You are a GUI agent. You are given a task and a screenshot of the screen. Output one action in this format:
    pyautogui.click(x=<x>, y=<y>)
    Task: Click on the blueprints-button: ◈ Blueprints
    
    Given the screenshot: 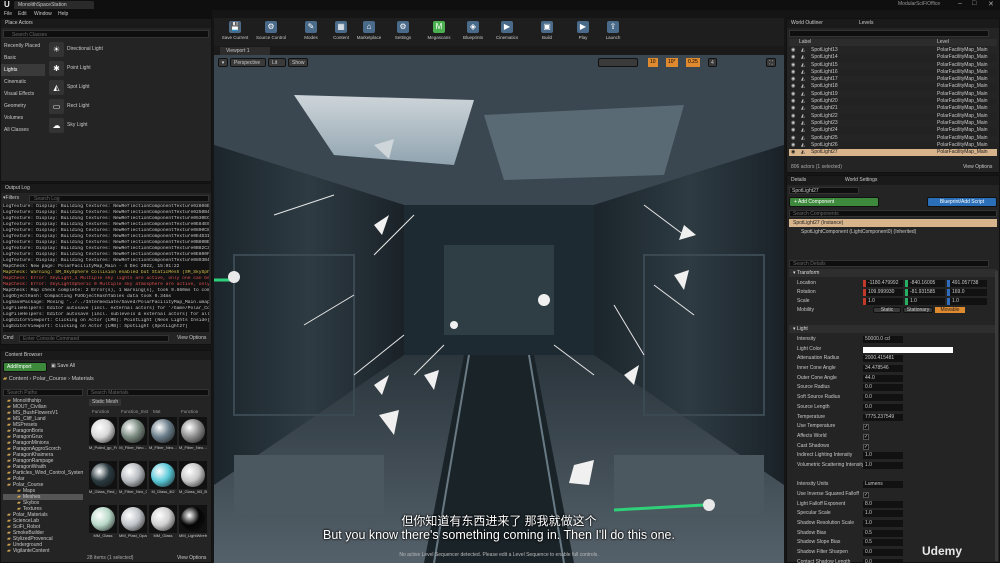 What is the action you would take?
    pyautogui.click(x=473, y=32)
    